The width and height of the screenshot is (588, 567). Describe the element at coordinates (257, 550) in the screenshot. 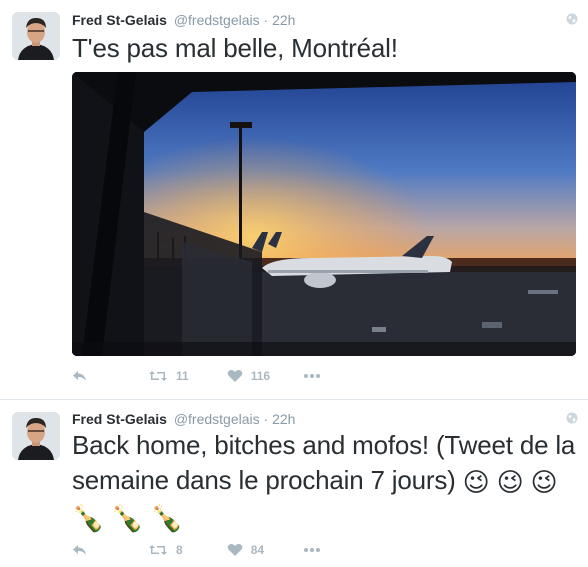

I see `like-count: 84` at that location.